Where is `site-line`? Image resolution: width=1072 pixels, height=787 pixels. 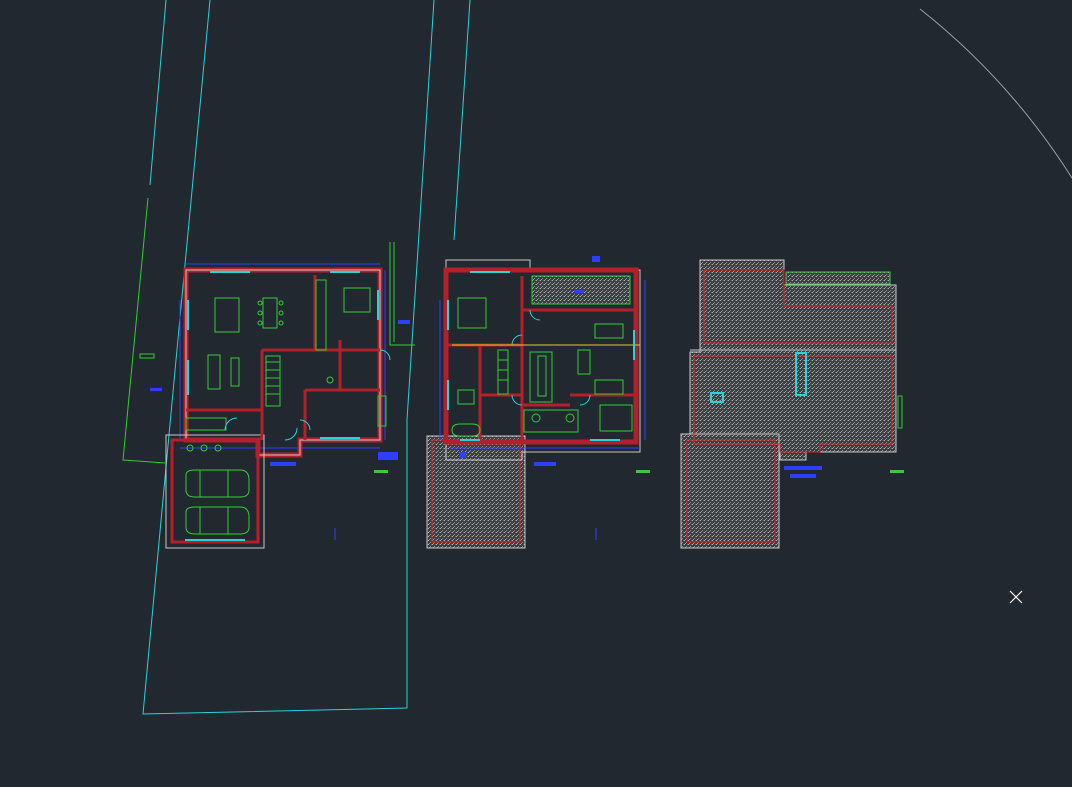 site-line is located at coordinates (268, 330).